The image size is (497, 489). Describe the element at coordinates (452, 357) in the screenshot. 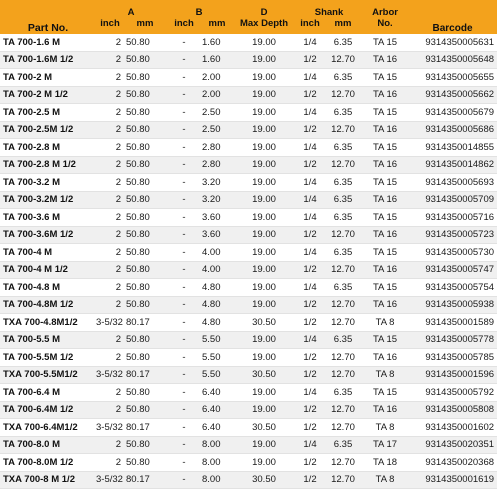

I see `cell-barcode: 9314350005785` at that location.